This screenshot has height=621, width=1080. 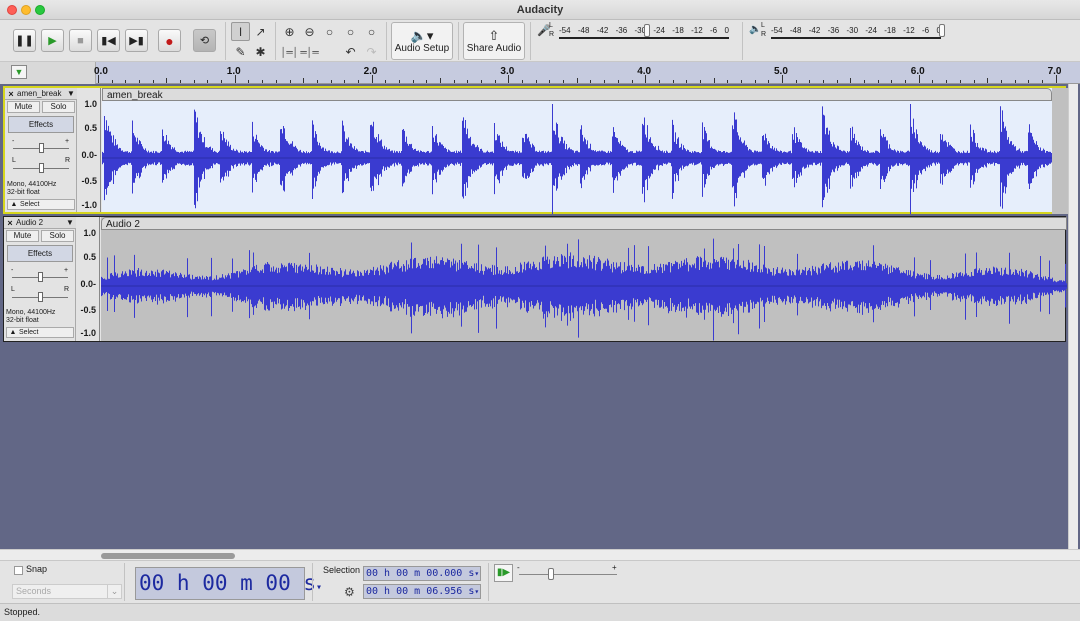 I want to click on time-display: 00 h 00 m 00 s▾, so click(x=228, y=583).